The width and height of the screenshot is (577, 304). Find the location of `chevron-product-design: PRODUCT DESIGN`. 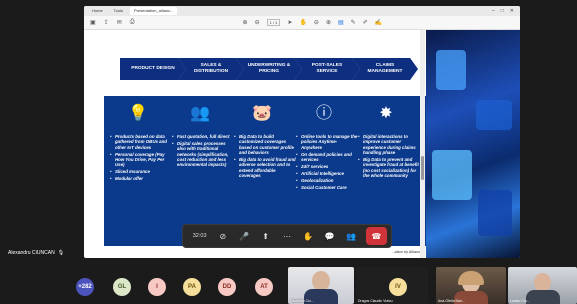

chevron-product-design: PRODUCT DESIGN is located at coordinates (153, 69).